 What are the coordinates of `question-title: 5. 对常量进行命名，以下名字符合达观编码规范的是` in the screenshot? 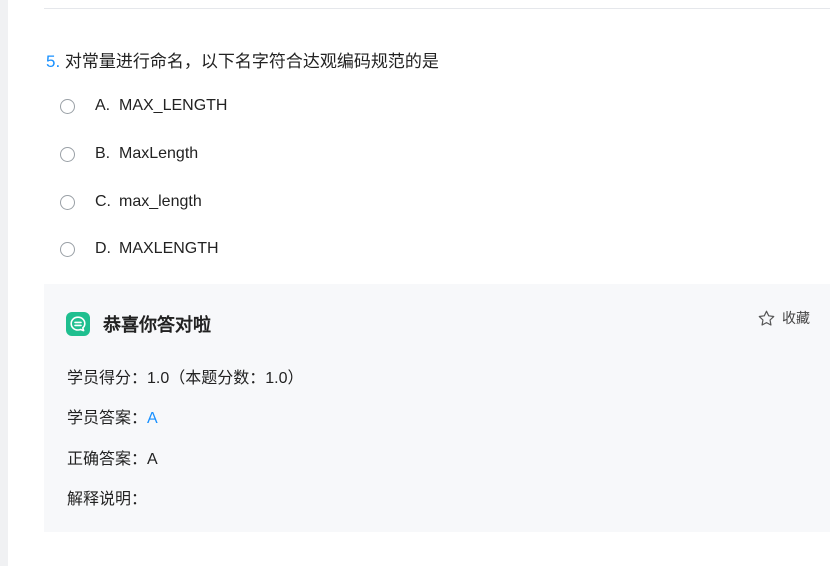 It's located at (242, 59).